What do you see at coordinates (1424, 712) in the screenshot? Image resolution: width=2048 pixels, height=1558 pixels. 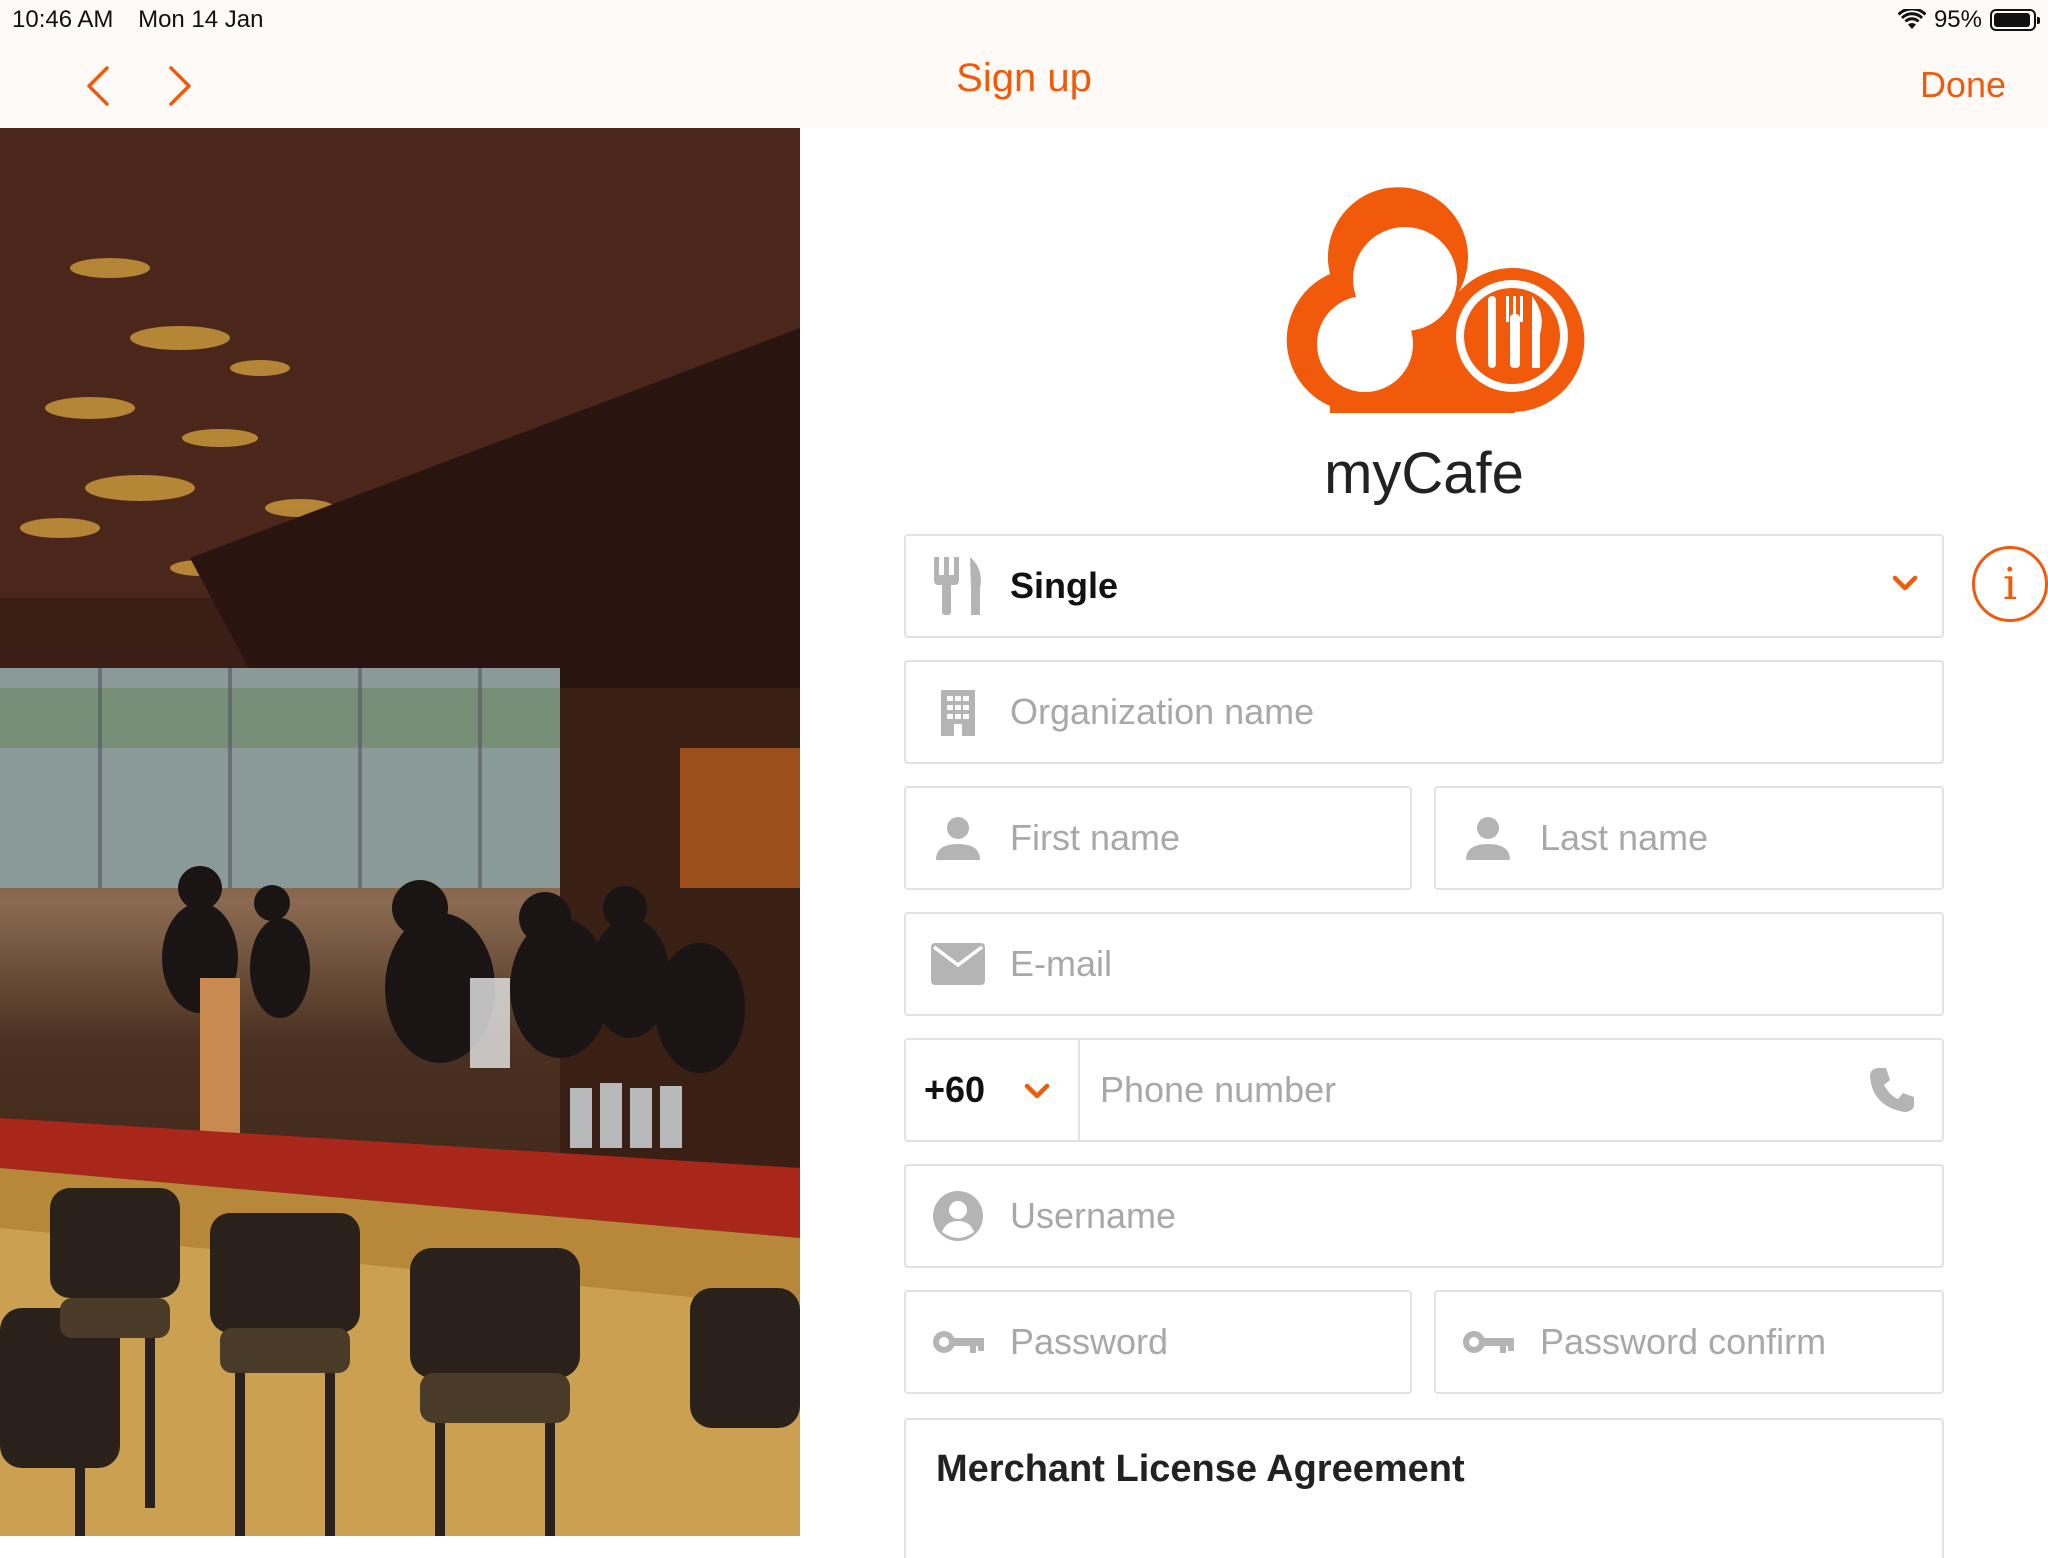 I see `organization-field: Organization name` at bounding box center [1424, 712].